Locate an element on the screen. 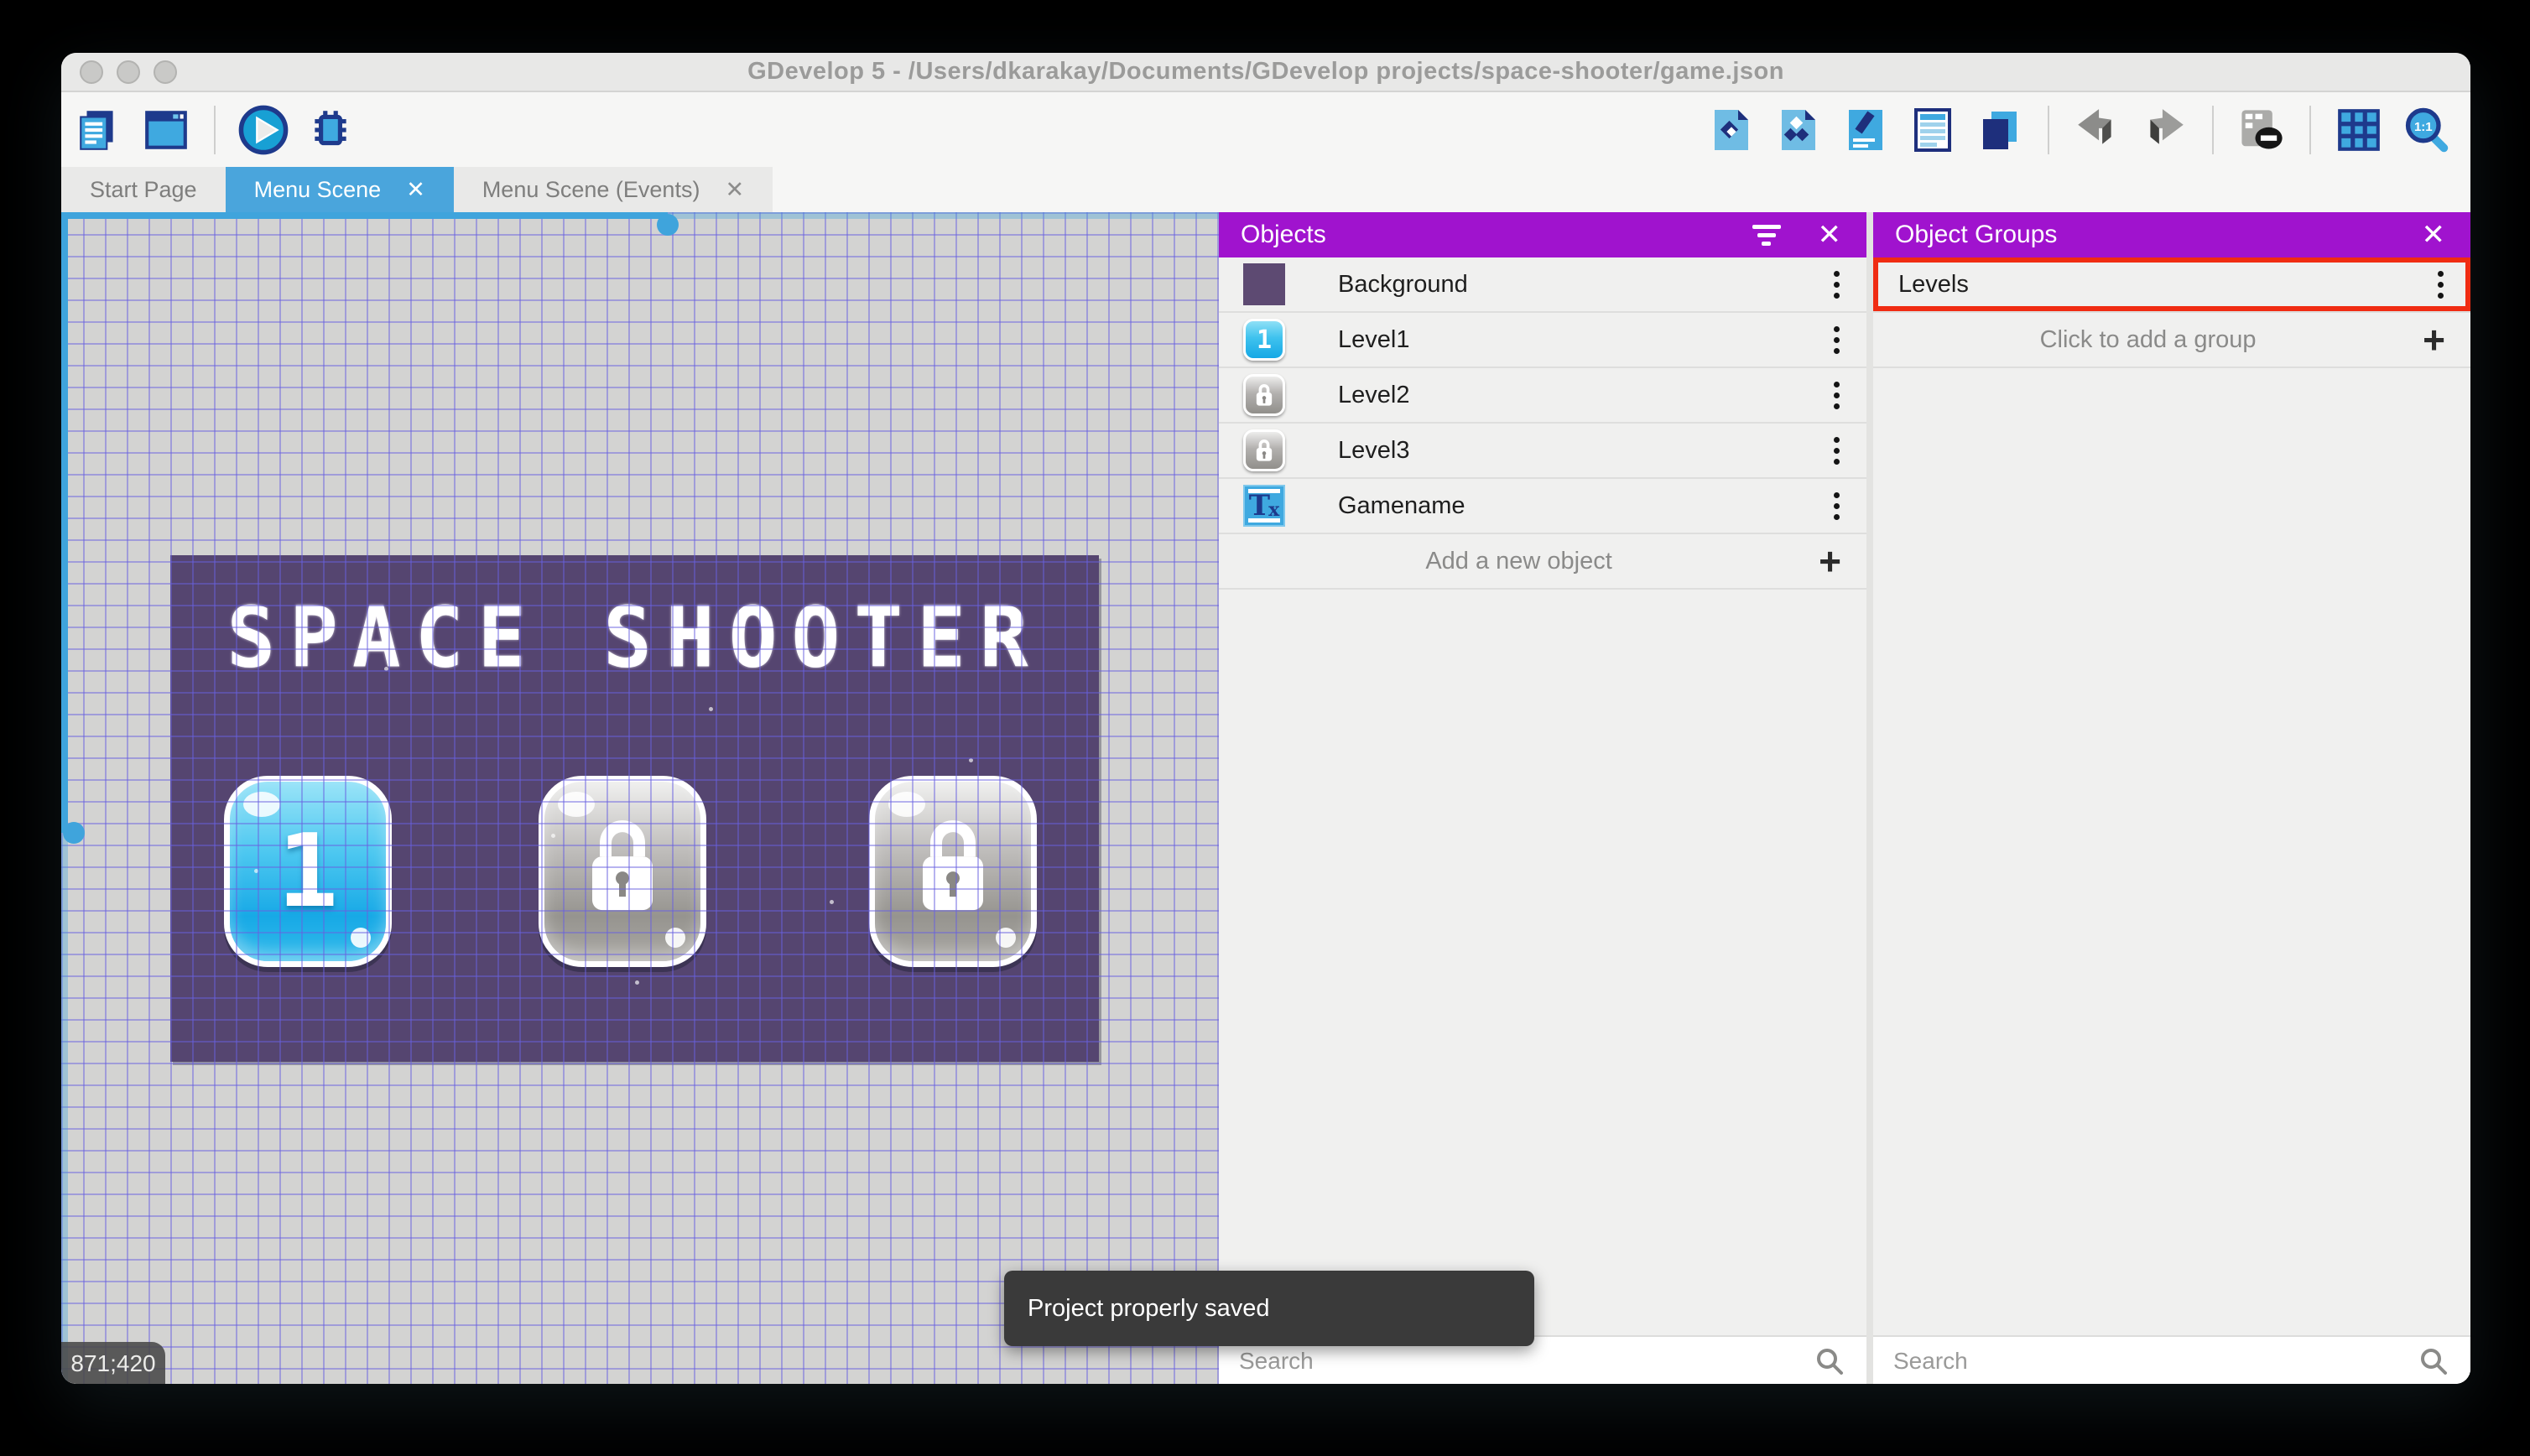  locked-thumbnail is located at coordinates (1264, 450).